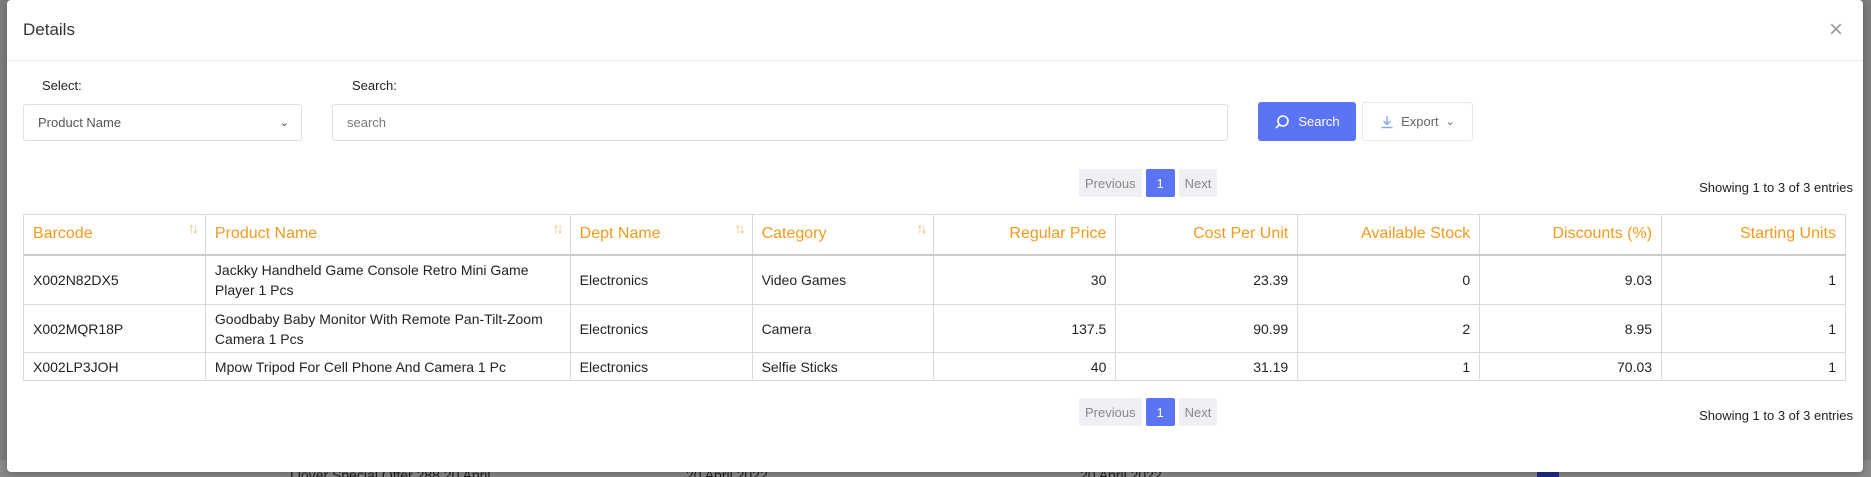 Image resolution: width=1871 pixels, height=477 pixels. I want to click on cell-cost-per-unit: 90.99, so click(1207, 328).